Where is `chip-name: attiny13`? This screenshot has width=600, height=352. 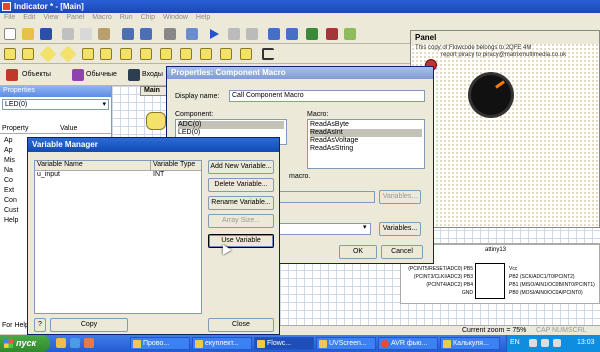
chip-name: attiny13 is located at coordinates (496, 250).